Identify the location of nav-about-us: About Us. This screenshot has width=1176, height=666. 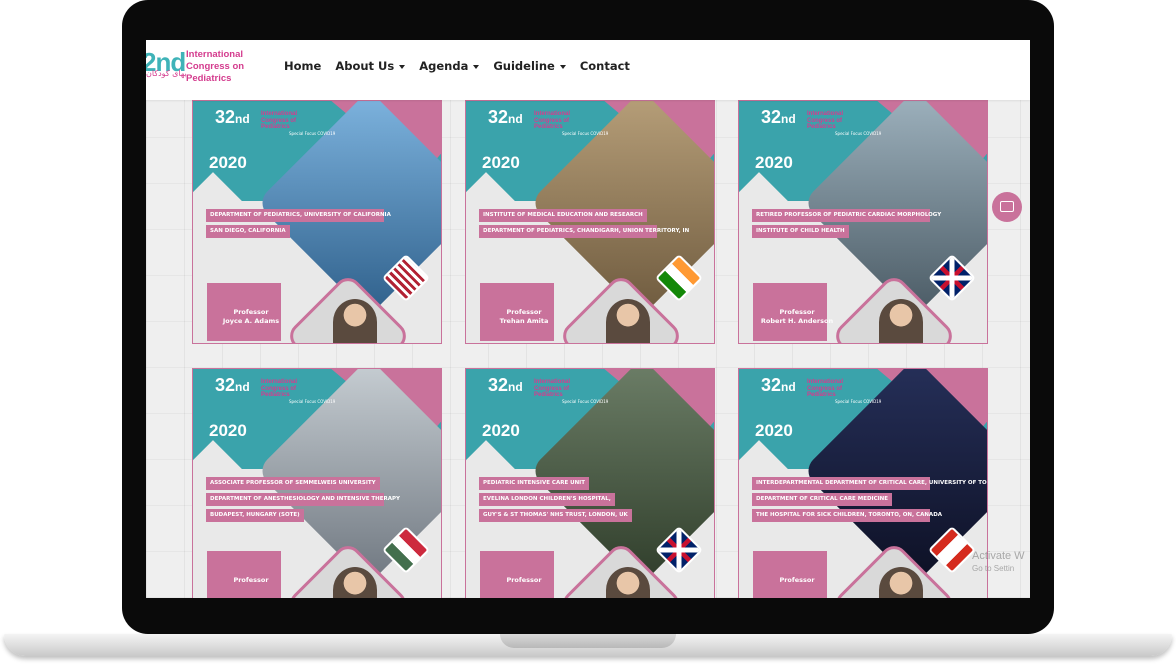
(370, 66).